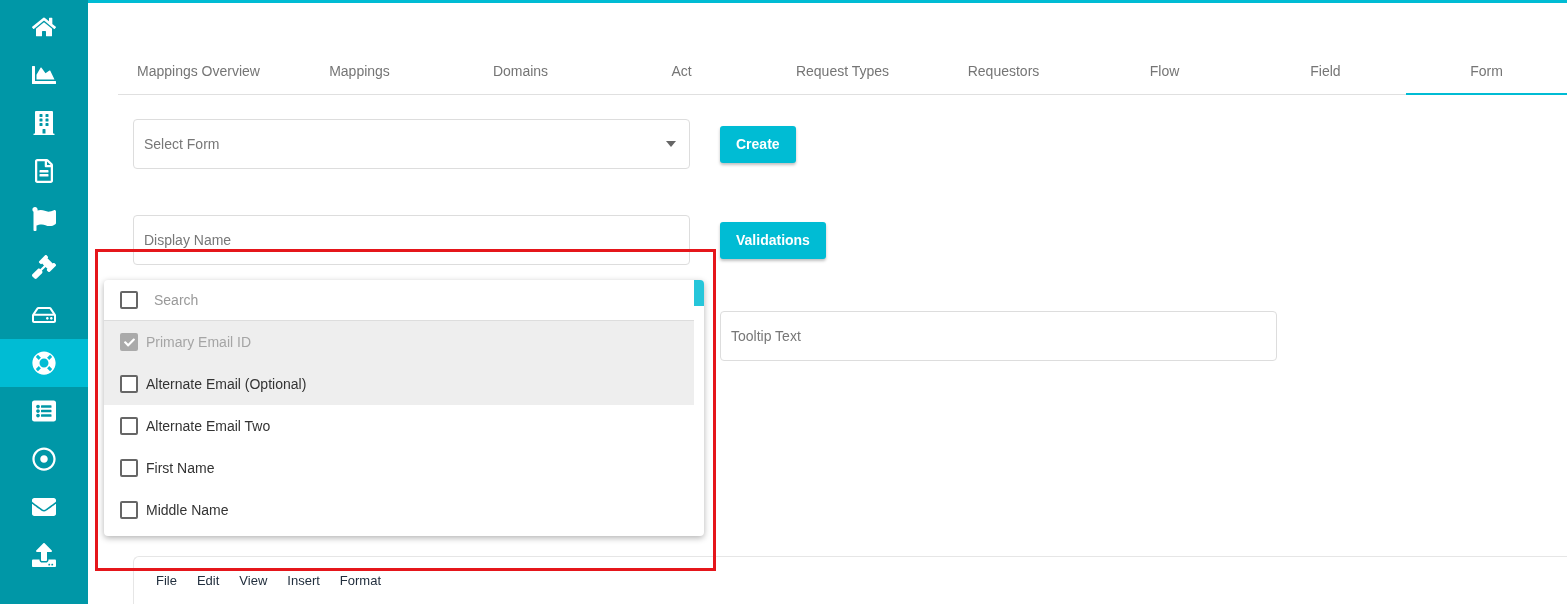 Image resolution: width=1567 pixels, height=604 pixels. I want to click on area-chart-icon, so click(44, 75).